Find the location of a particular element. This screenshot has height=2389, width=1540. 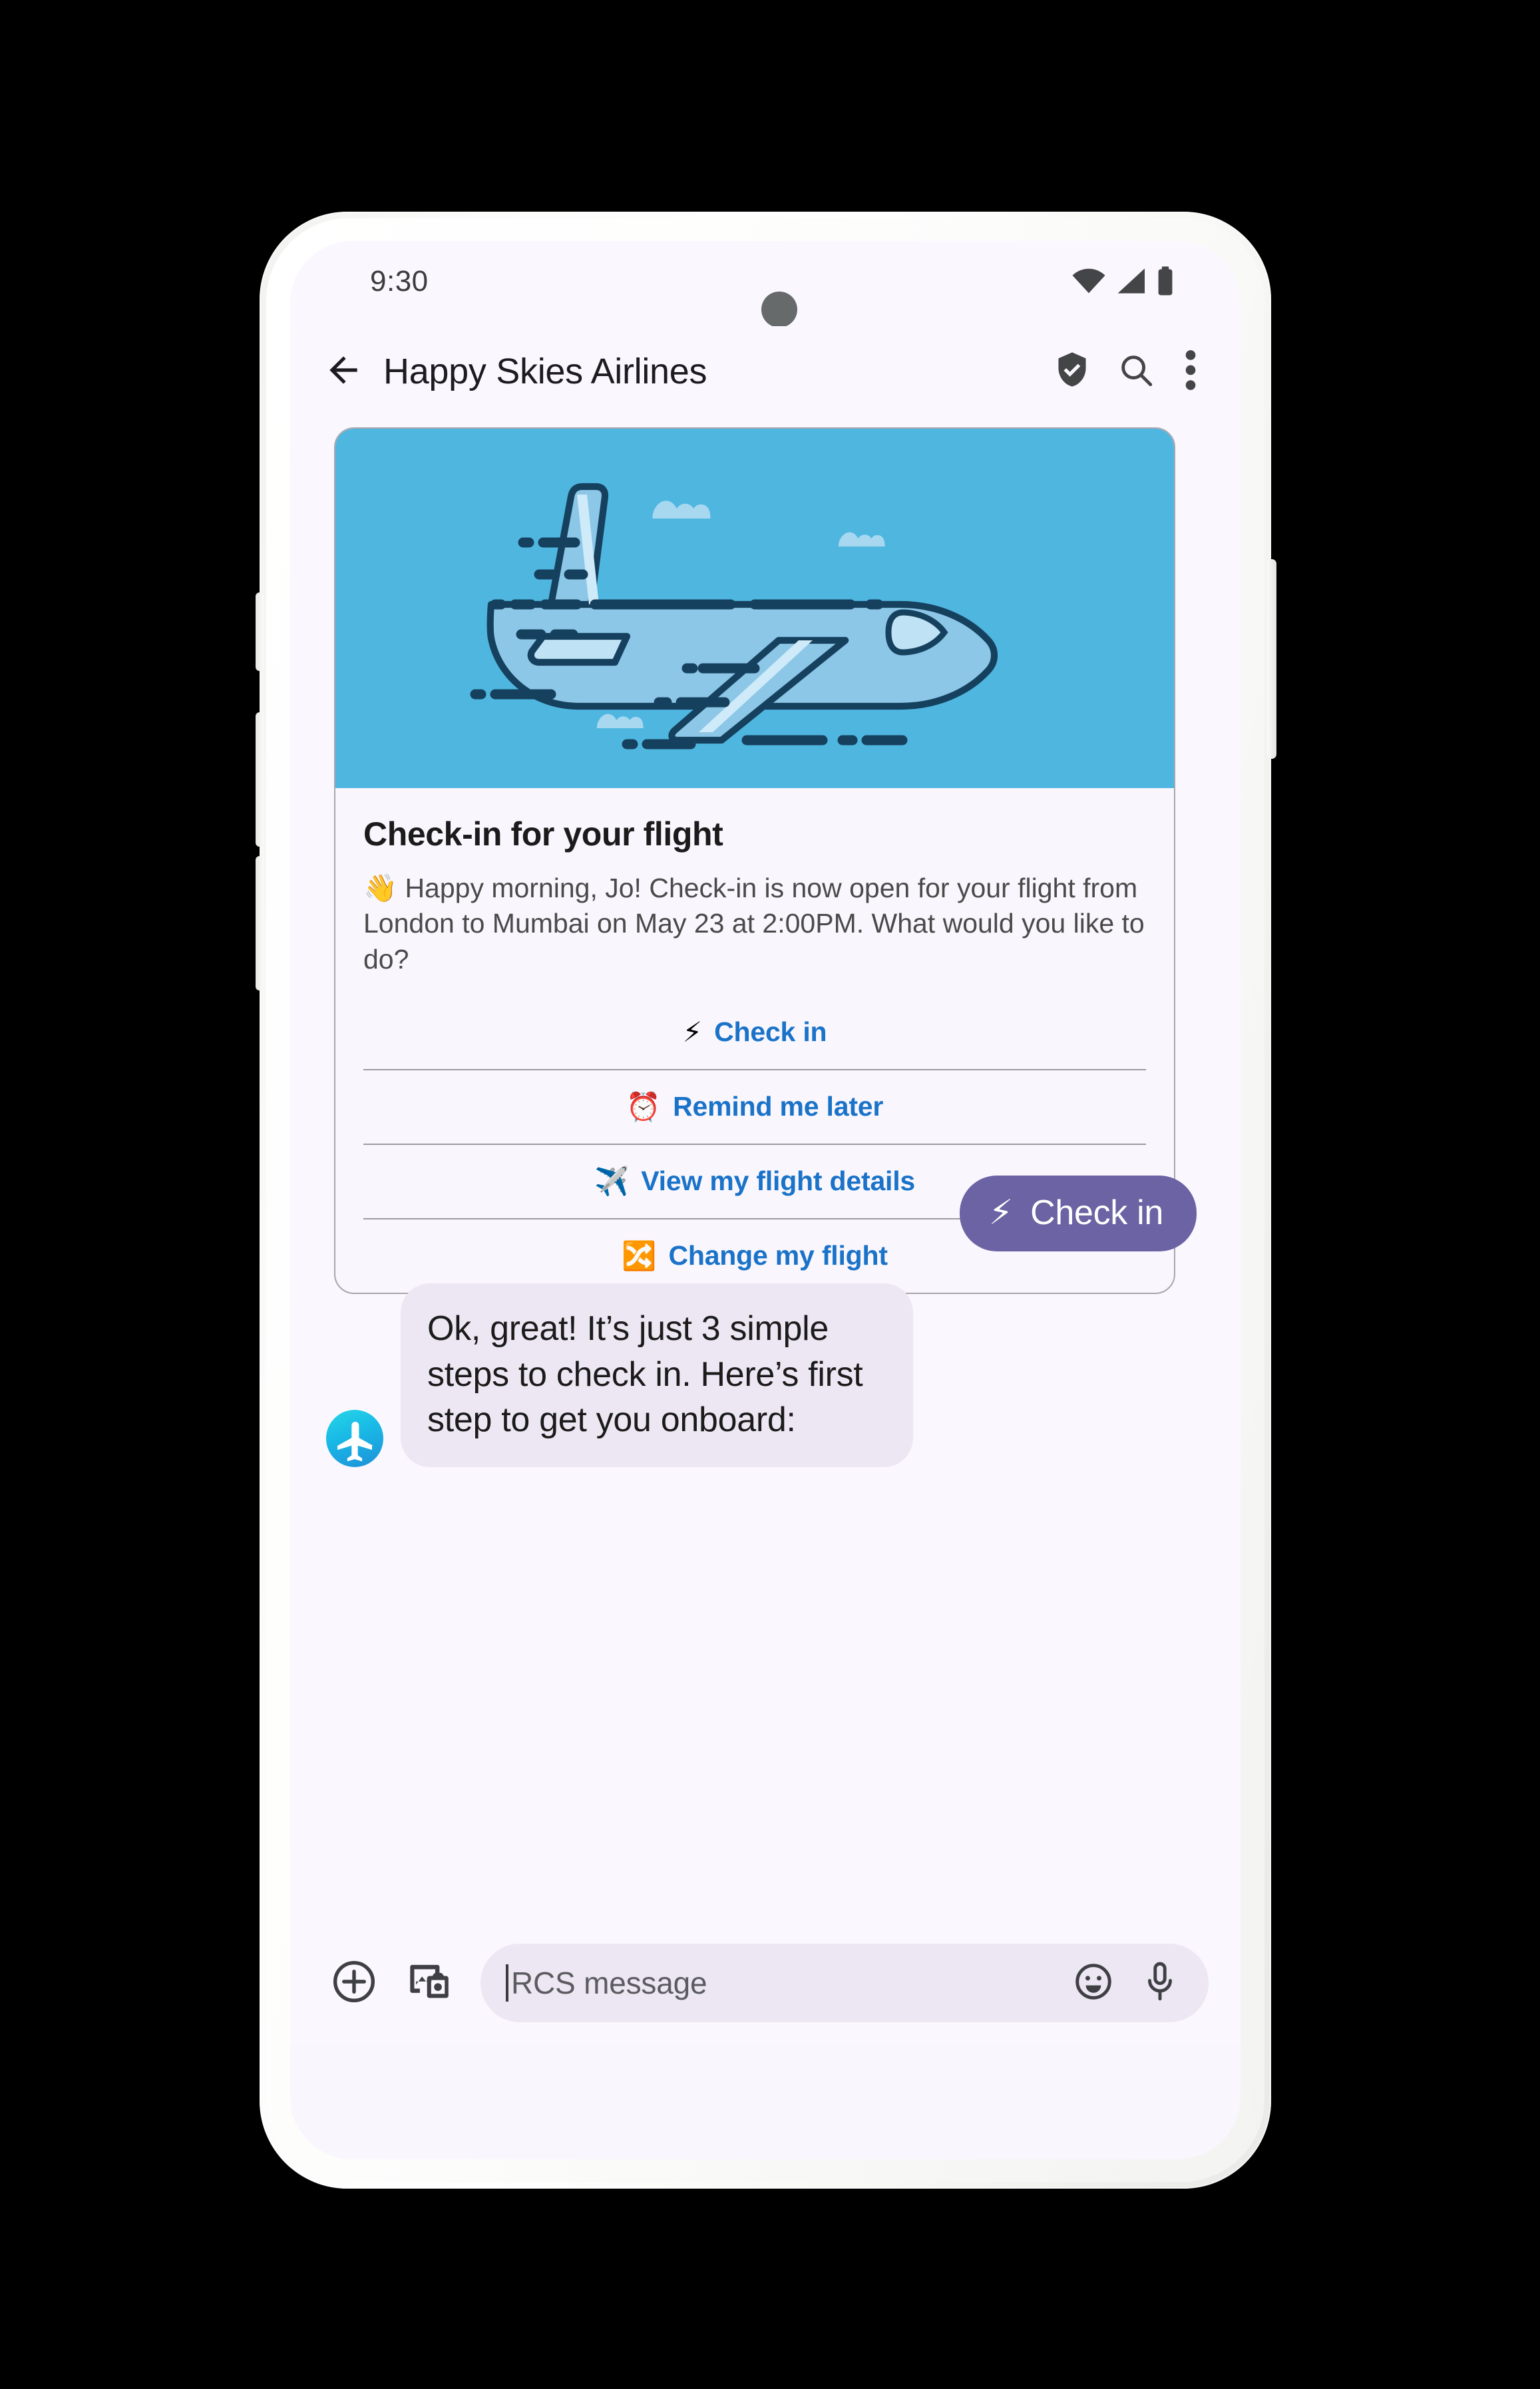

outgoing-message-text: Check in is located at coordinates (1096, 1213).